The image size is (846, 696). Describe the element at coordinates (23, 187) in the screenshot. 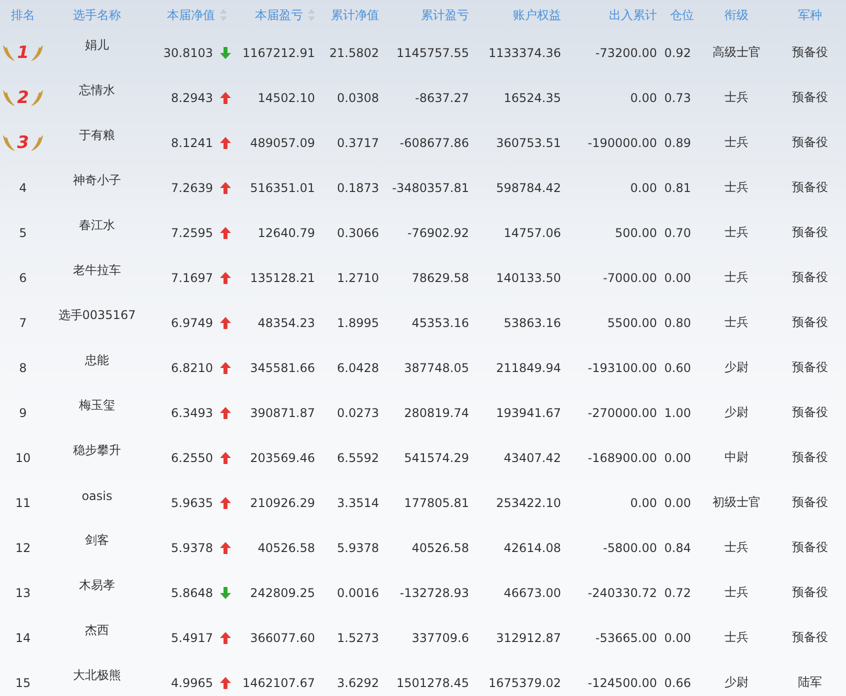

I see `rank-number: 4` at that location.